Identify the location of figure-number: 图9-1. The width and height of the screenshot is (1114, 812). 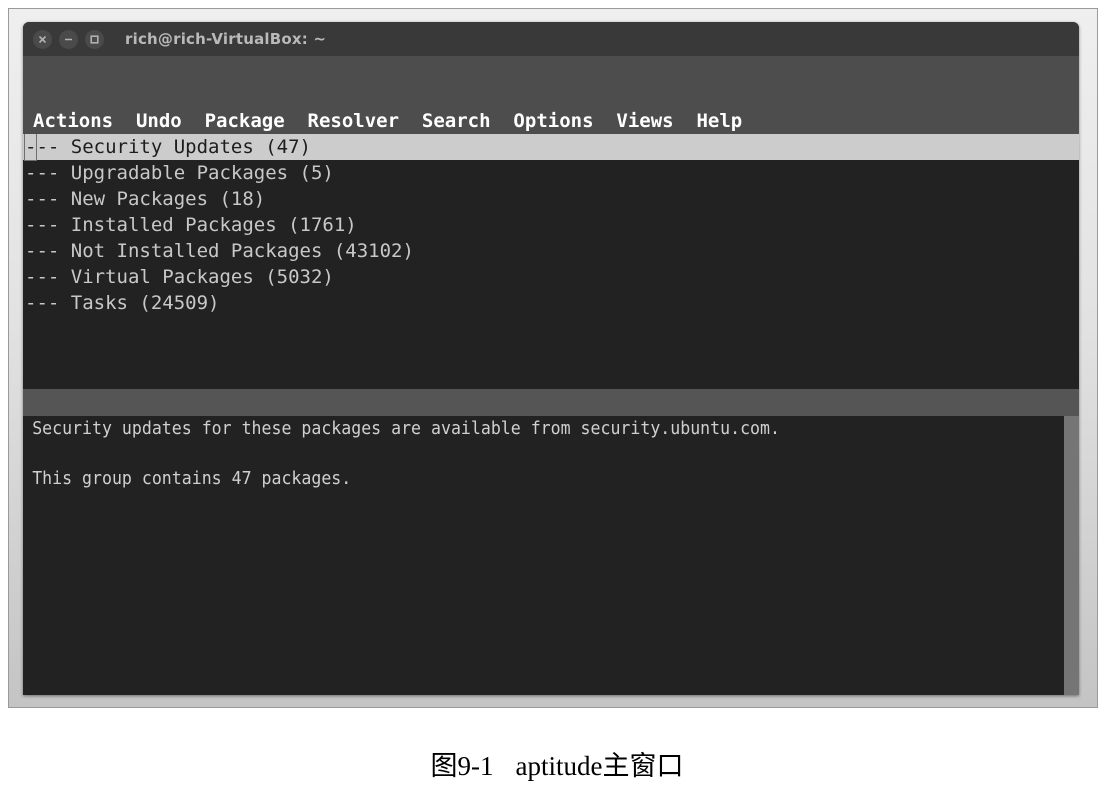
(462, 766).